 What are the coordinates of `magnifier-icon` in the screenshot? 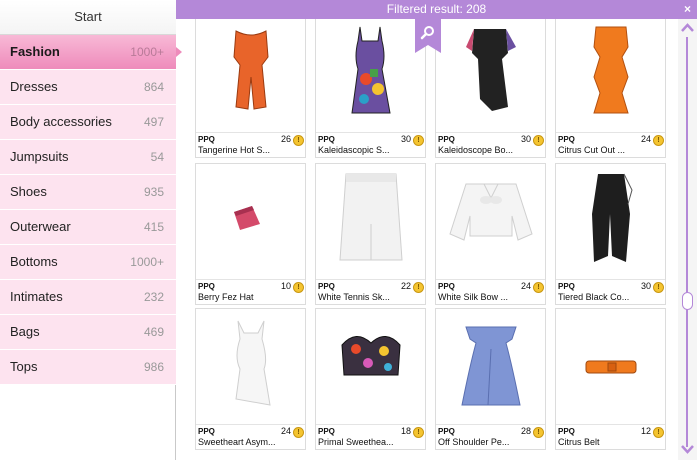 It's located at (428, 36).